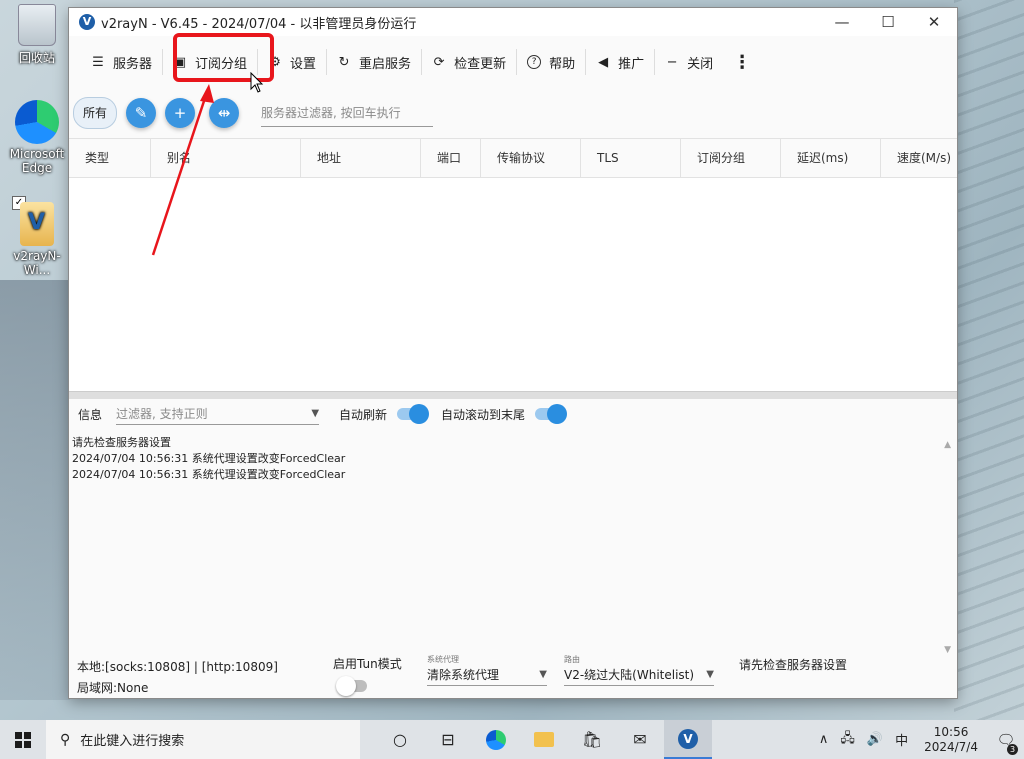 The image size is (1024, 759). I want to click on taskbar-search-box: ⚲ 在此键入进行搜索, so click(203, 739).